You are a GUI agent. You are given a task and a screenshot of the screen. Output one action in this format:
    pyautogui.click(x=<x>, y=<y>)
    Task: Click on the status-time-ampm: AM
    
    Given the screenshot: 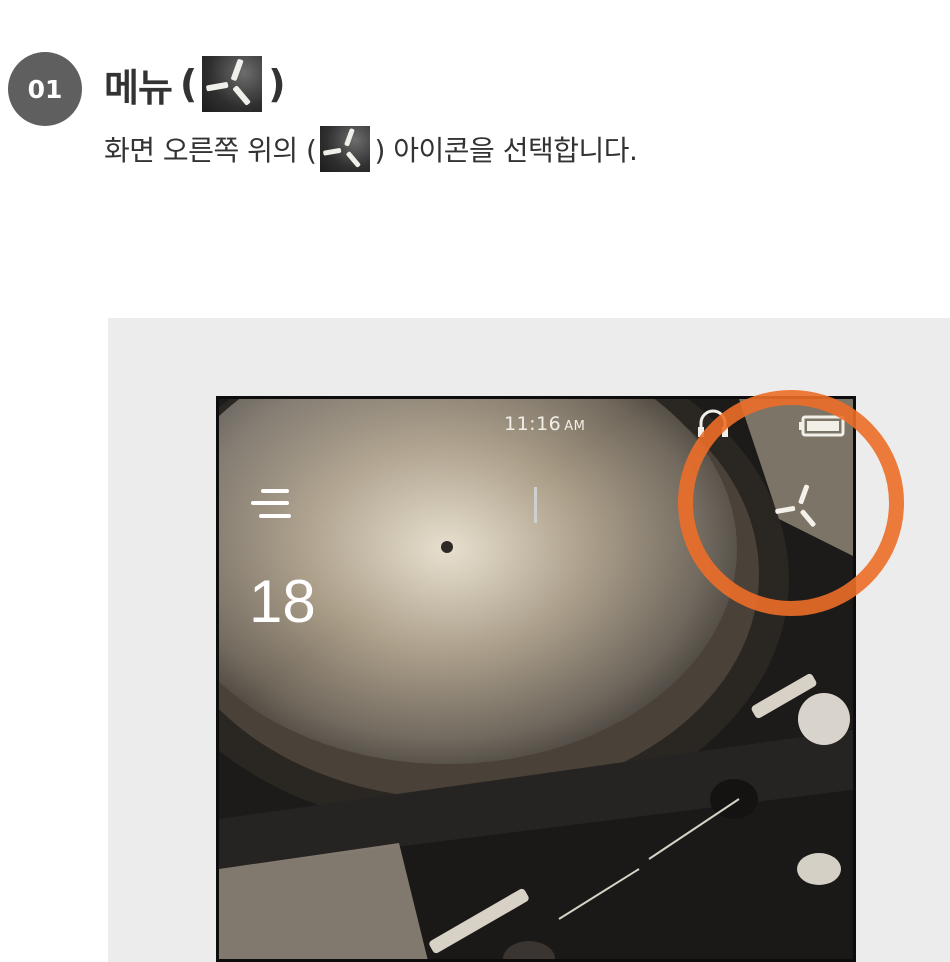 What is the action you would take?
    pyautogui.click(x=575, y=426)
    